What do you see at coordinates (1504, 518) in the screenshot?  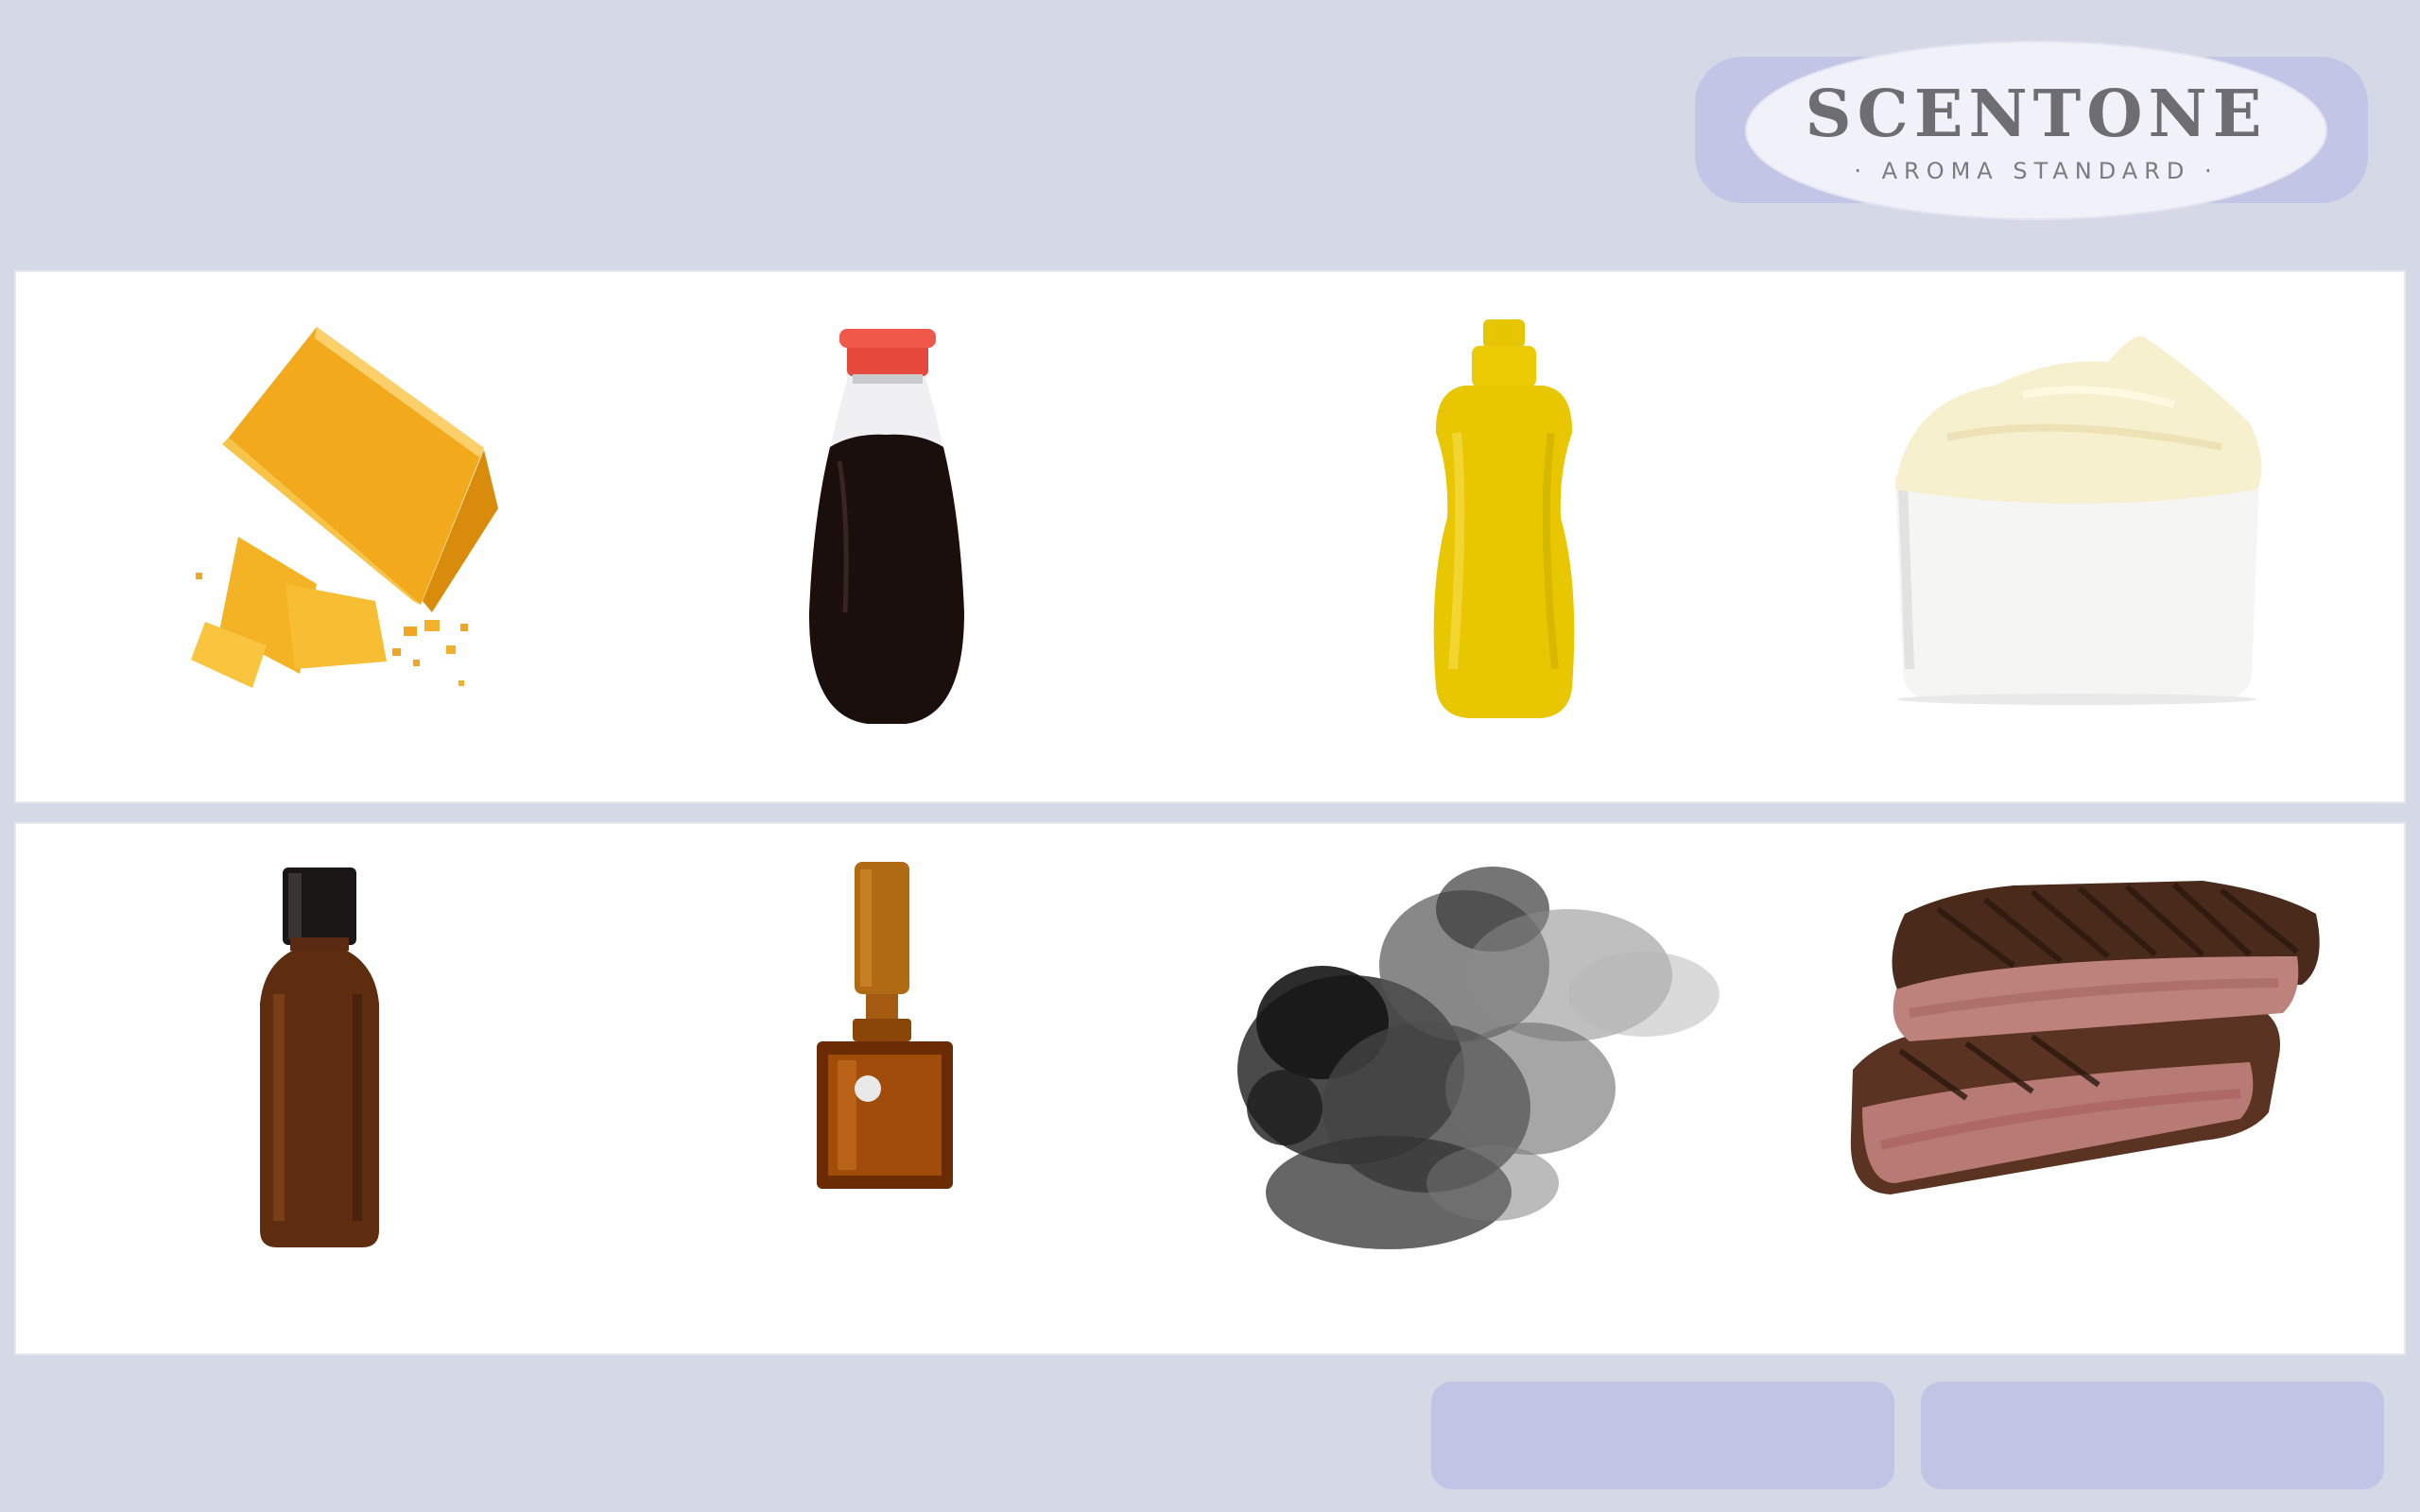 I see `mustard-bottle-icon` at bounding box center [1504, 518].